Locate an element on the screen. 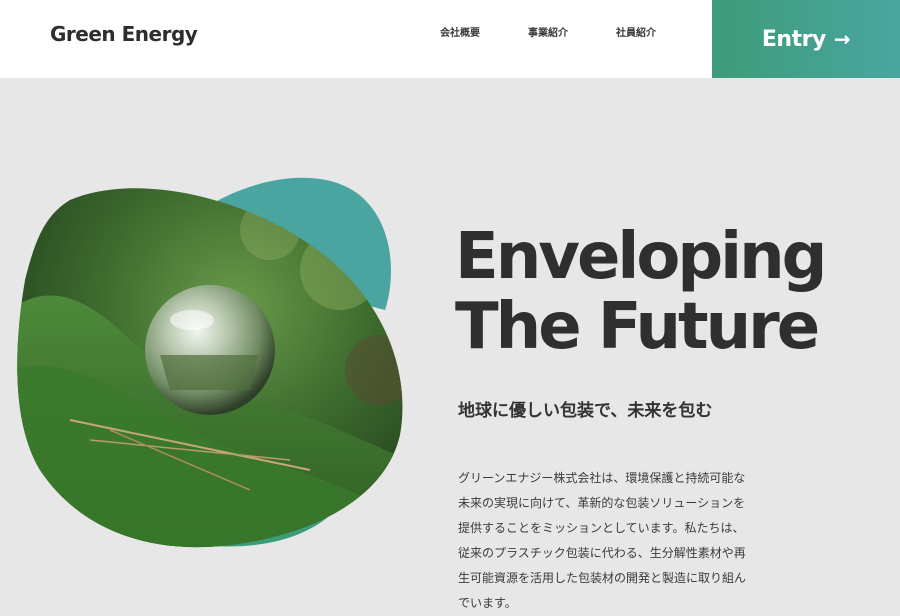  main-nav: 会社概要 事業紹介 社員紹介 is located at coordinates (572, 34).